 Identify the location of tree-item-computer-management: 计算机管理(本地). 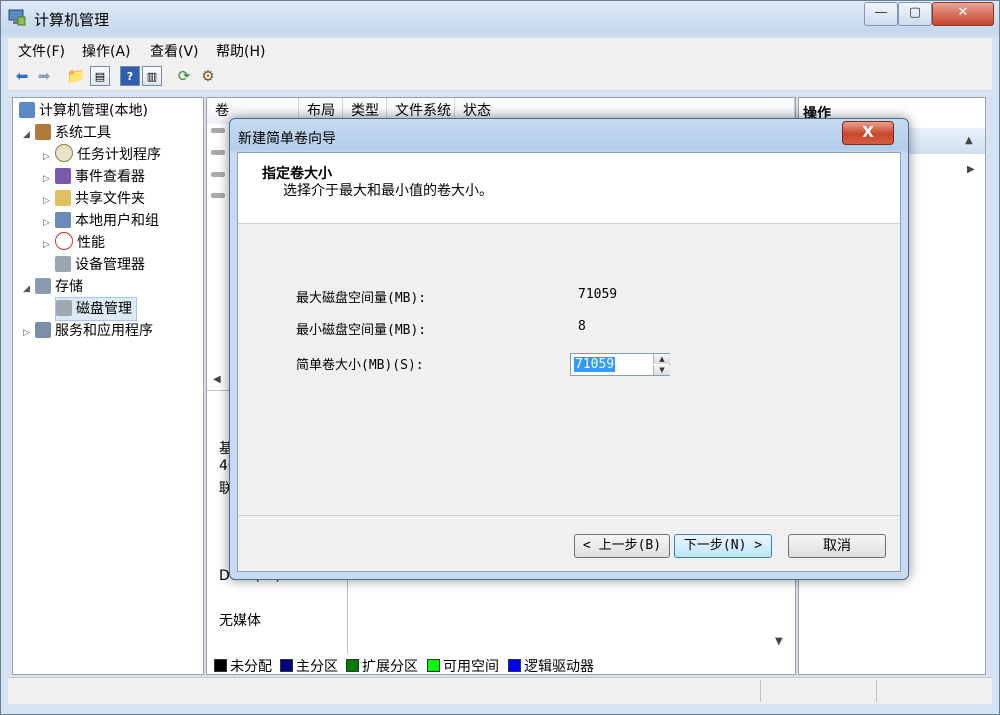
(83, 111).